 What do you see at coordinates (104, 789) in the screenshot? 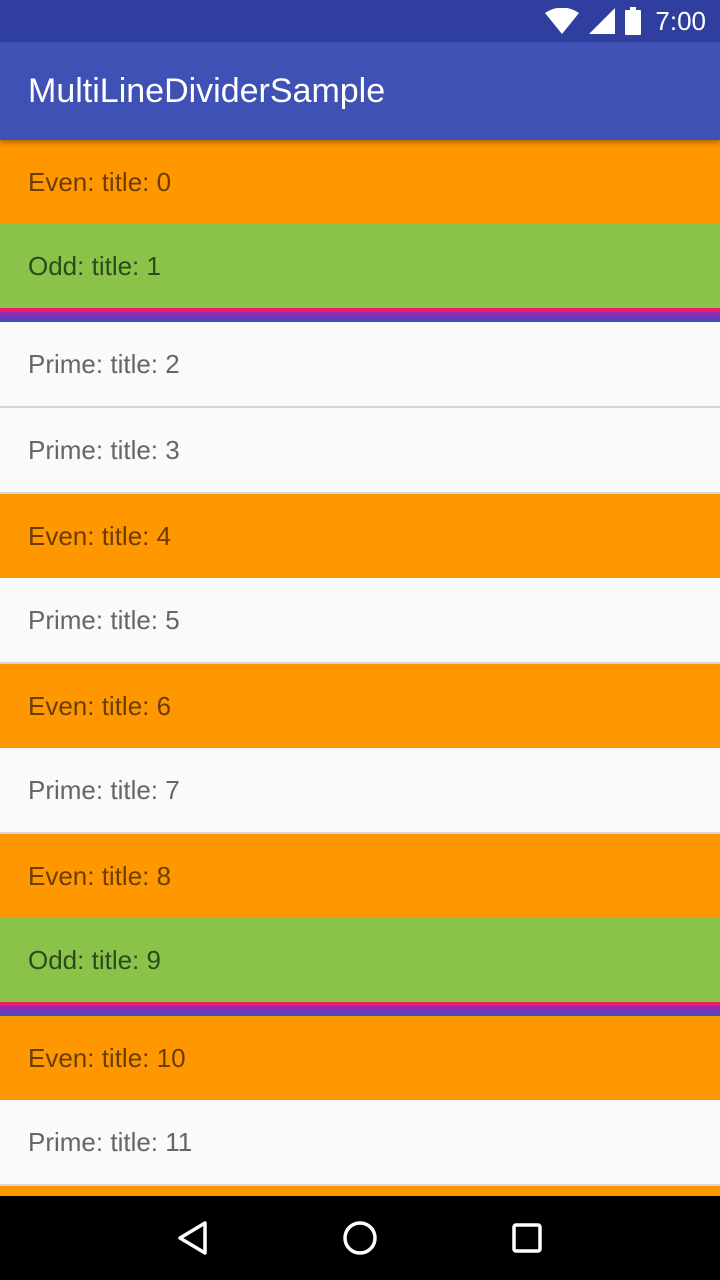
I see `list-item-label: Prime: title: 7` at bounding box center [104, 789].